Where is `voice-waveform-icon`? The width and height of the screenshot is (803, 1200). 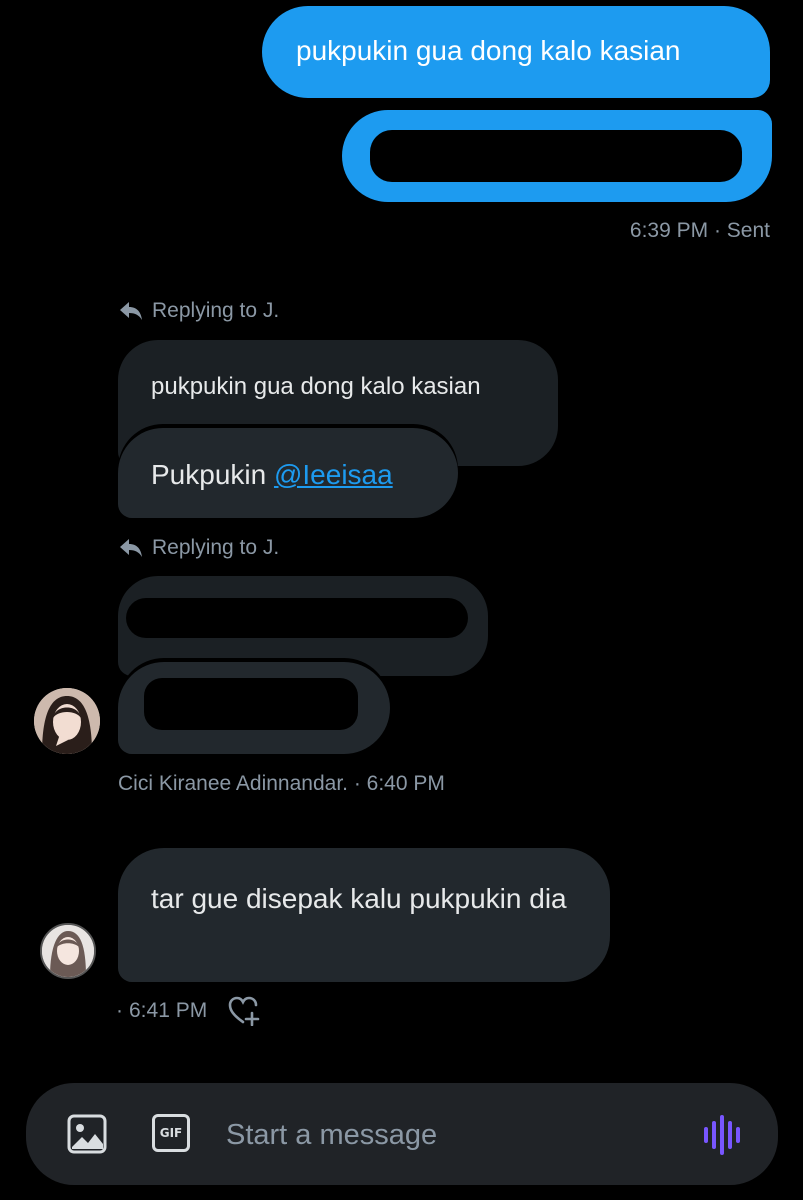 voice-waveform-icon is located at coordinates (724, 1135).